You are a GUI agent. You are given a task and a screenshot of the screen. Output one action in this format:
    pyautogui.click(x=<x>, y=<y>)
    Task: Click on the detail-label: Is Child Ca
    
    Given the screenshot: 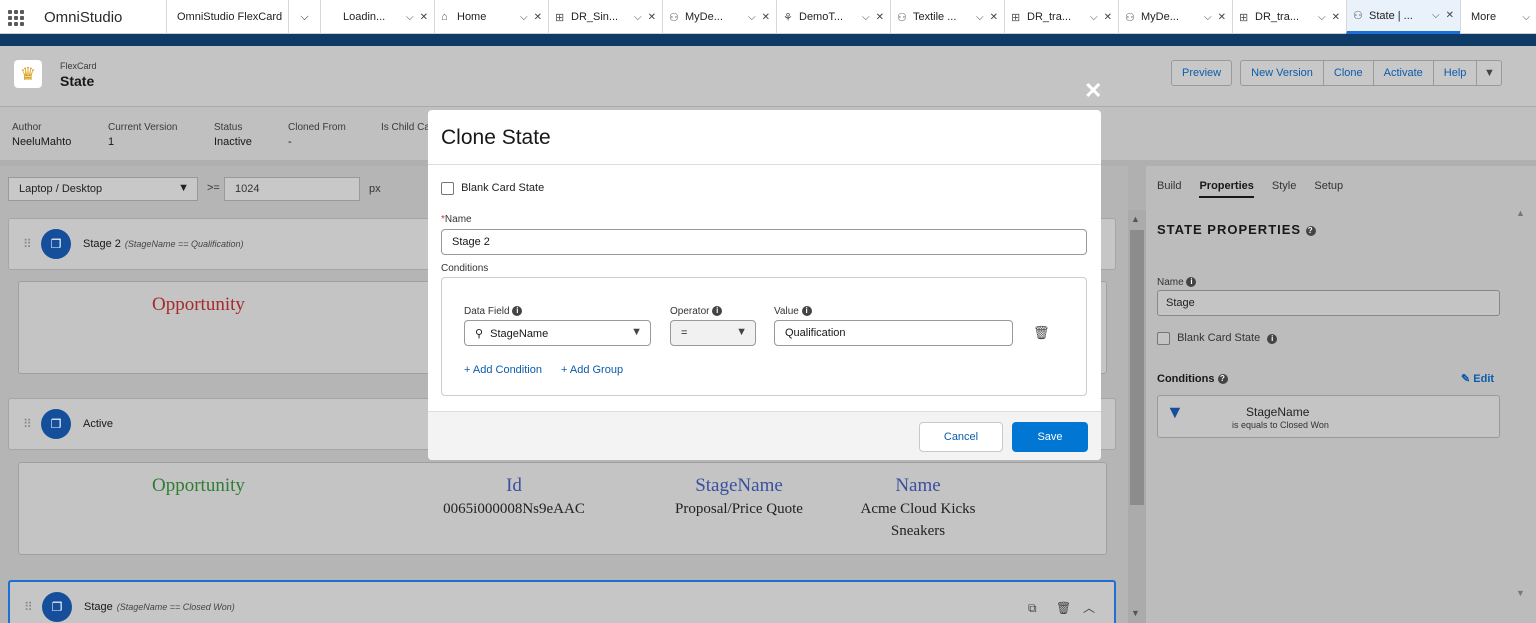 What is the action you would take?
    pyautogui.click(x=405, y=127)
    